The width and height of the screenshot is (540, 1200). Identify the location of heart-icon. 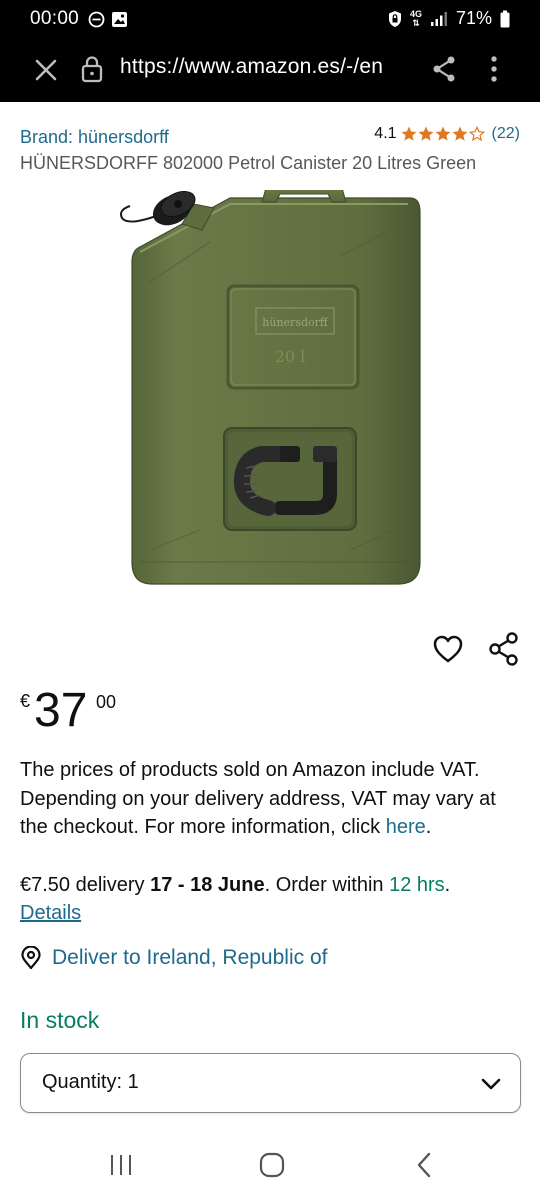
(448, 649).